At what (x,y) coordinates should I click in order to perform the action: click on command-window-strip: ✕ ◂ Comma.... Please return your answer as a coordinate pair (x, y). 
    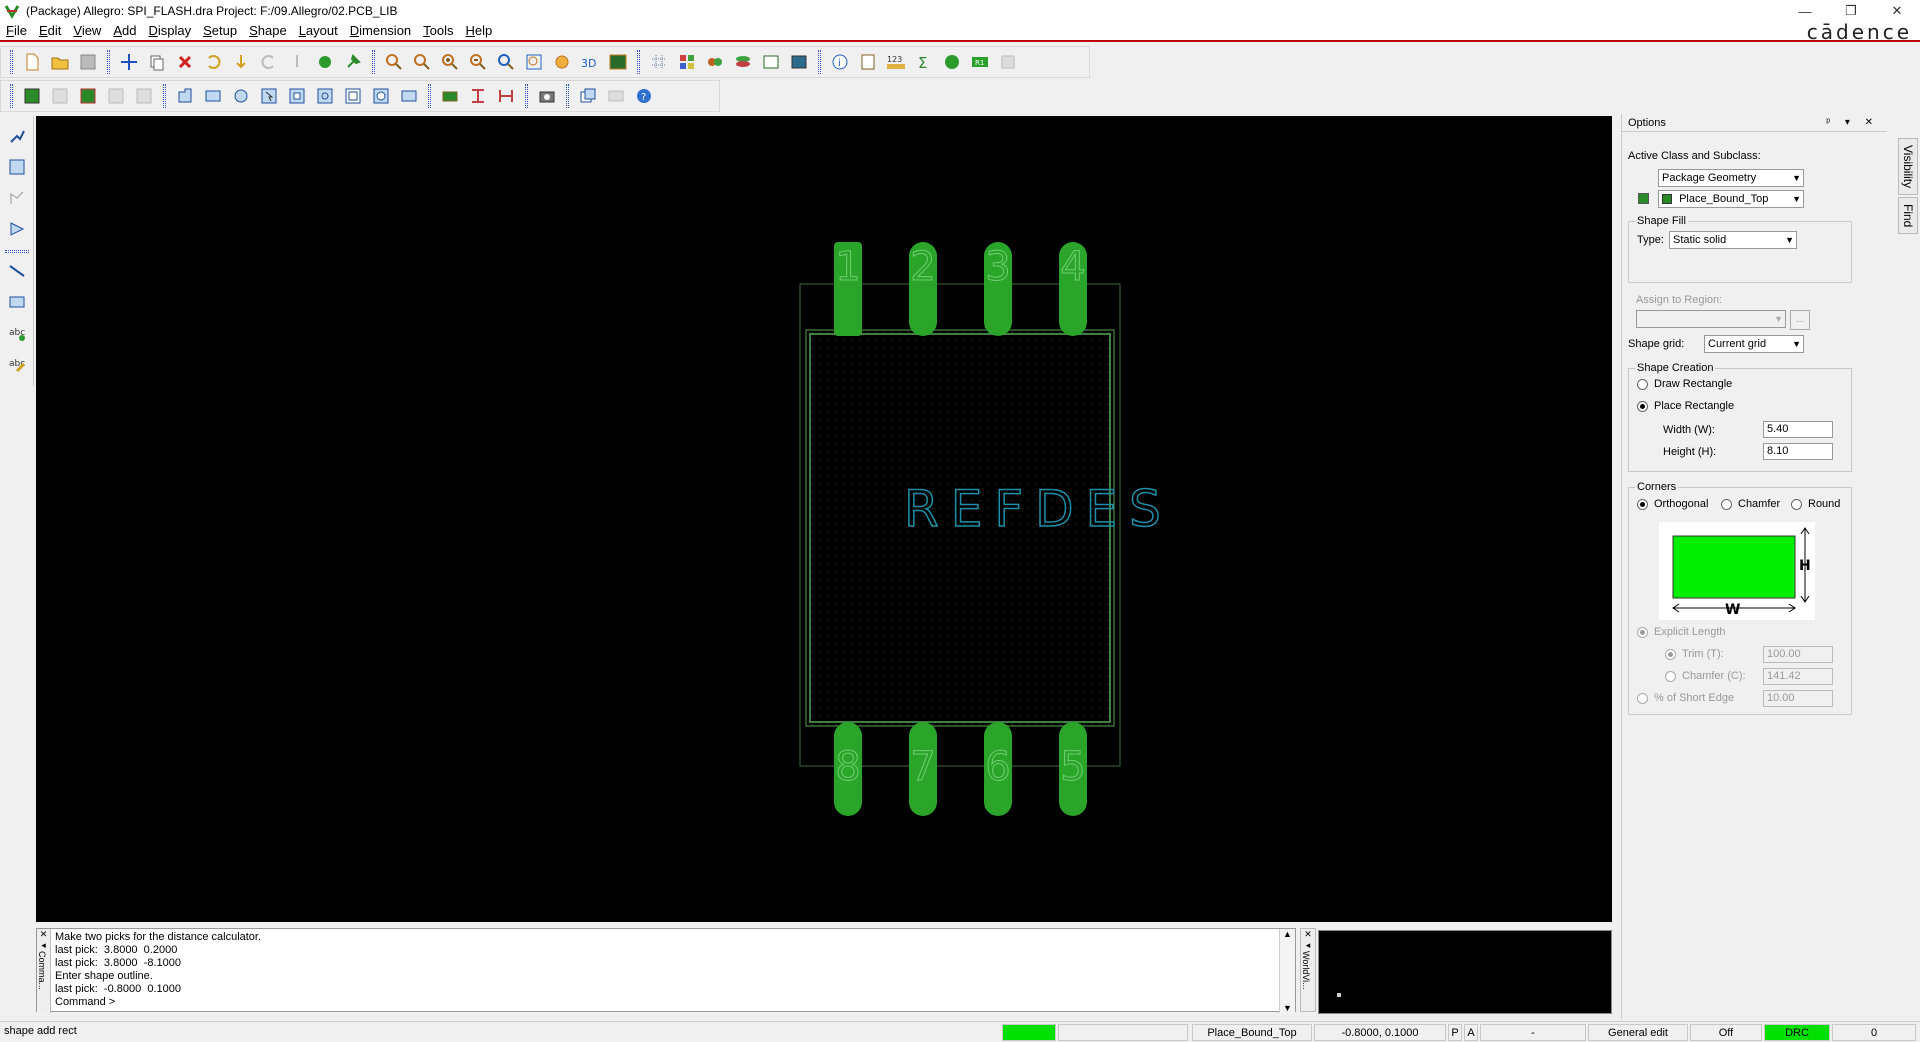
    Looking at the image, I should click on (44, 971).